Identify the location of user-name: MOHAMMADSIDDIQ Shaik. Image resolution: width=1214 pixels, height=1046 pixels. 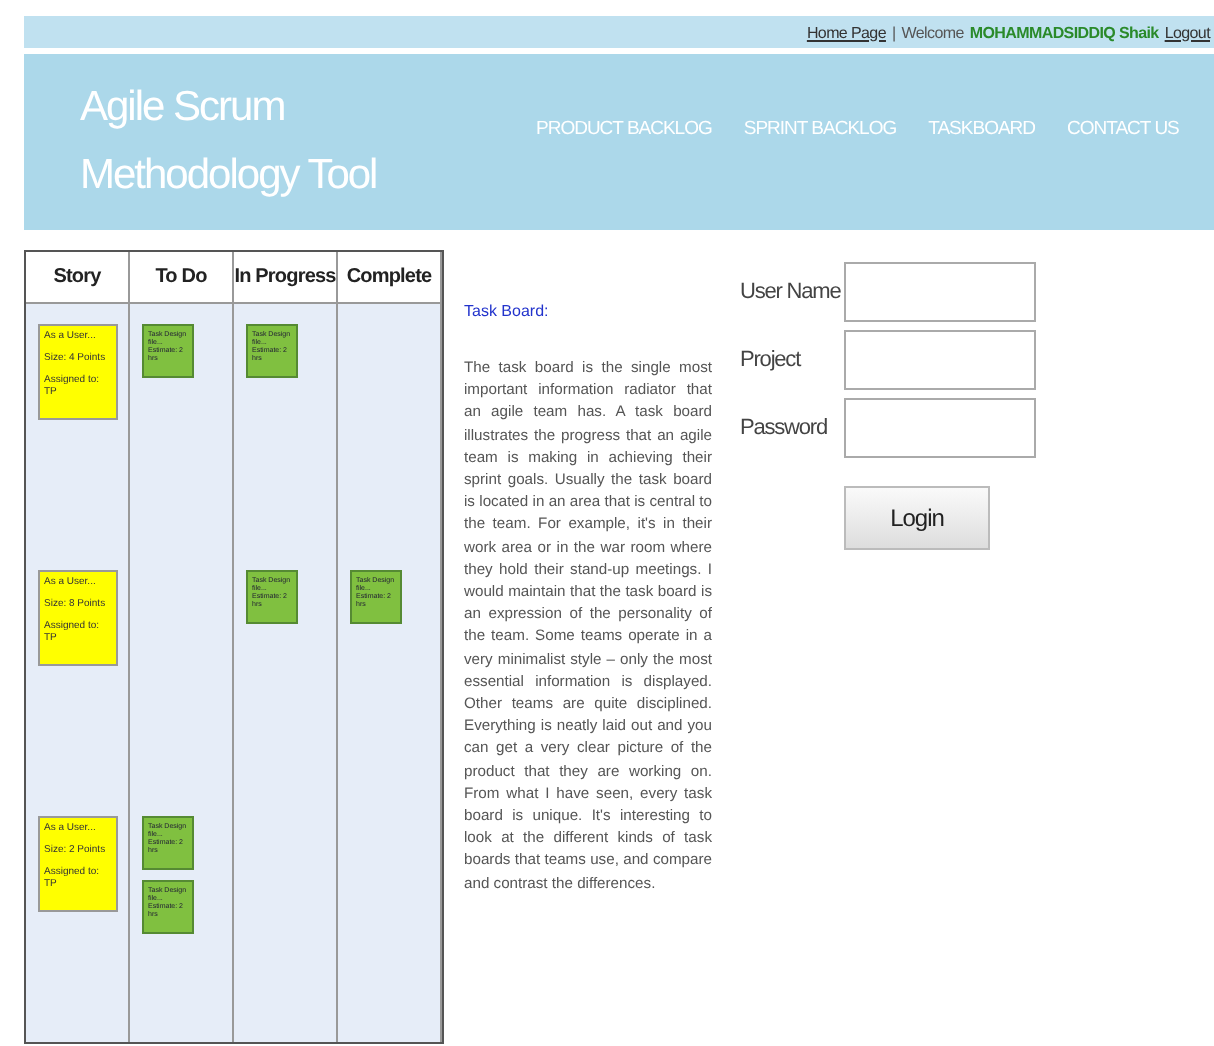
(1064, 32).